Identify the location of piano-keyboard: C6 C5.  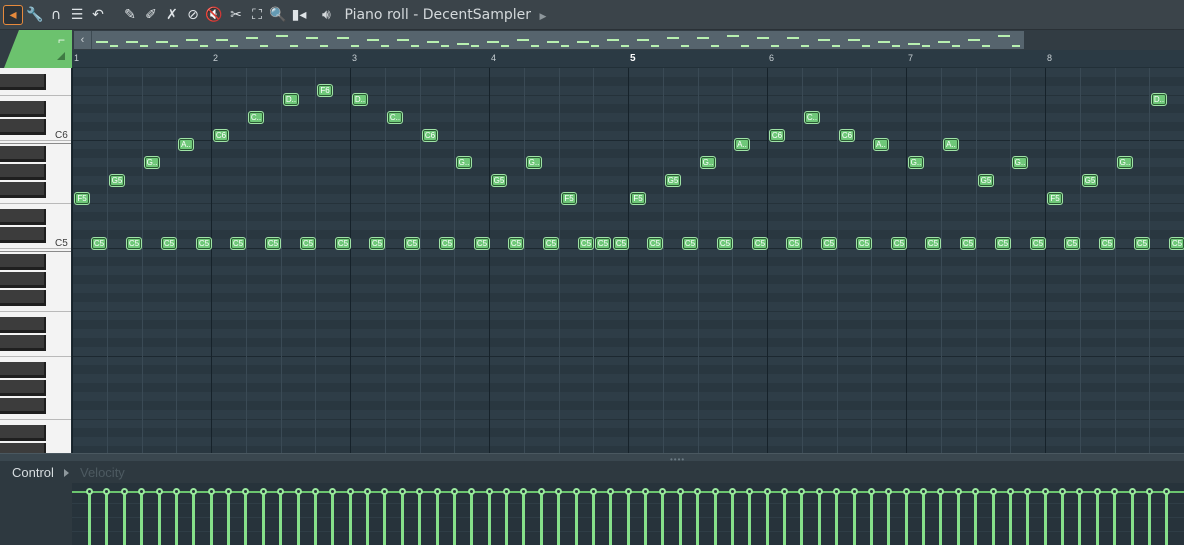
(36, 260).